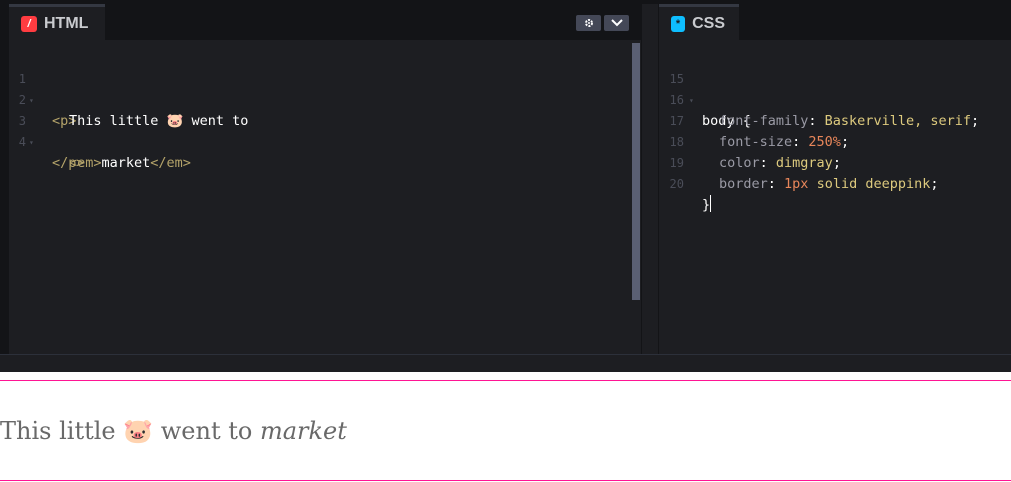  Describe the element at coordinates (303, 431) in the screenshot. I see `preview-emphasis: market` at that location.